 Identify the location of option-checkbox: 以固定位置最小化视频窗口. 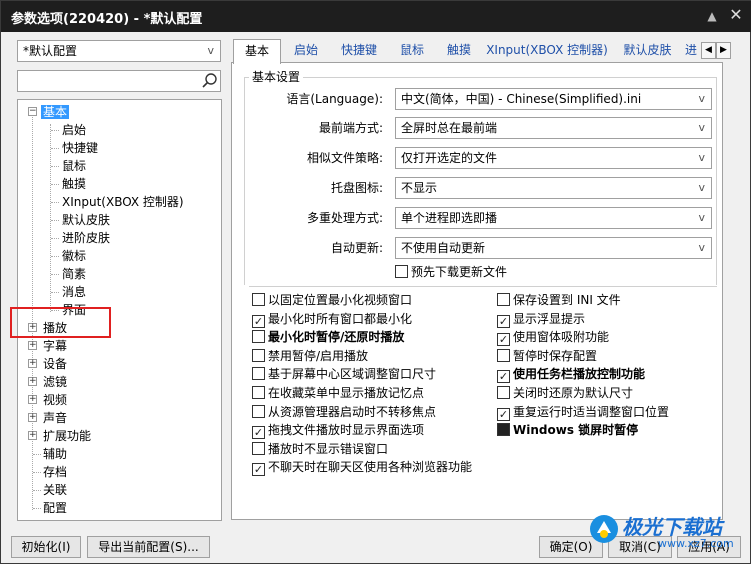
(332, 300).